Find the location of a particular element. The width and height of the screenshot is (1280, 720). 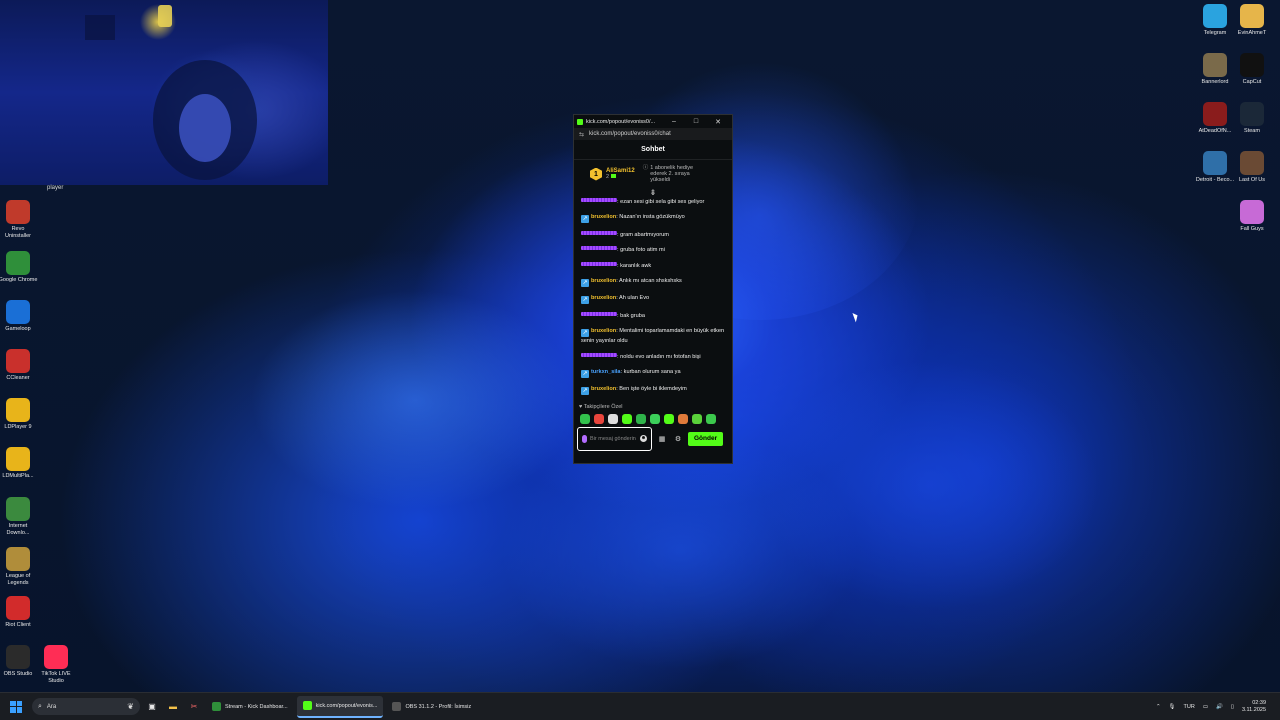

desktop-shortcut: Riot Client is located at coordinates (19, 612).